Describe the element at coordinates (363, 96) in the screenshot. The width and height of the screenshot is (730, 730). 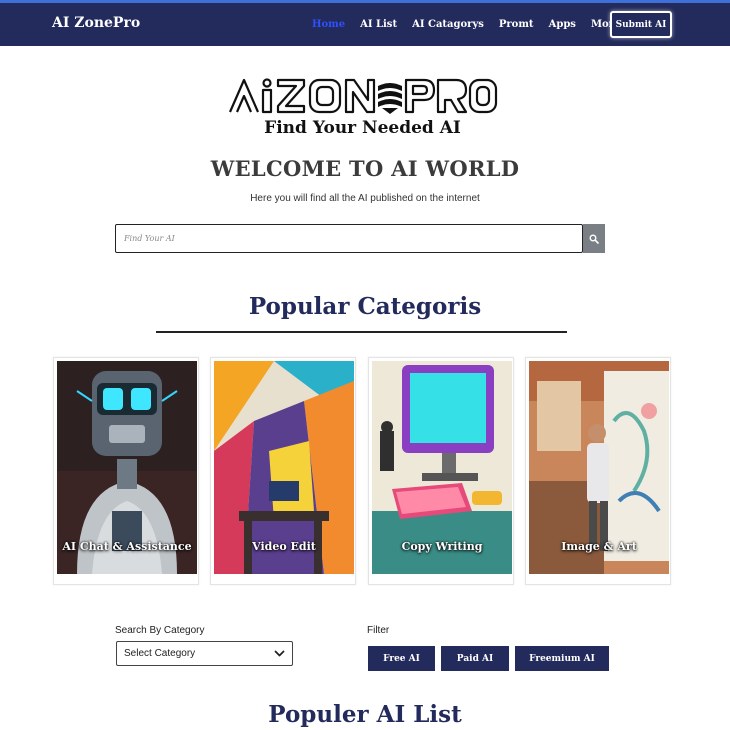
I see `aizonpro-logo` at that location.